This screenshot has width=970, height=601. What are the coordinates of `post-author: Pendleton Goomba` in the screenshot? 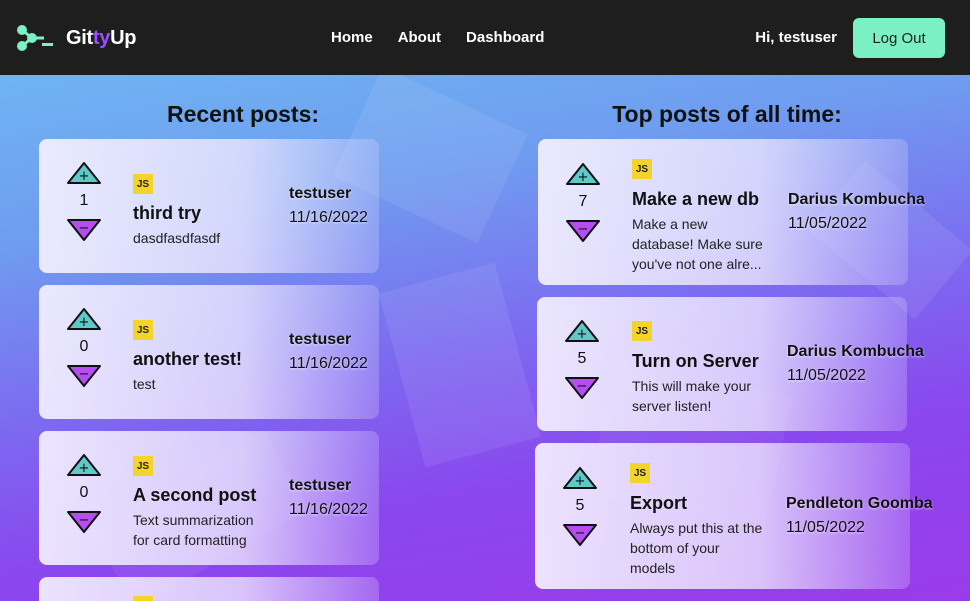 It's located at (859, 503).